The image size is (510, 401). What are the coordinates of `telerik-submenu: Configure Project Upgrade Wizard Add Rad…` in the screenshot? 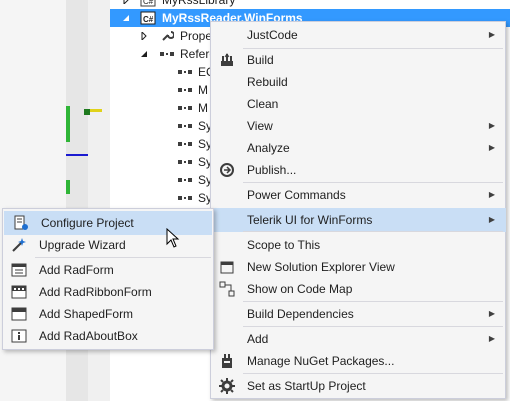 It's located at (108, 279).